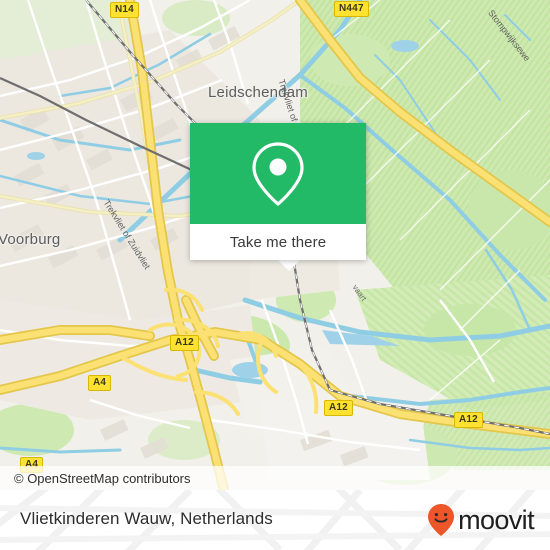 This screenshot has width=550, height=550. I want to click on moovit-wordmark: moovit, so click(496, 520).